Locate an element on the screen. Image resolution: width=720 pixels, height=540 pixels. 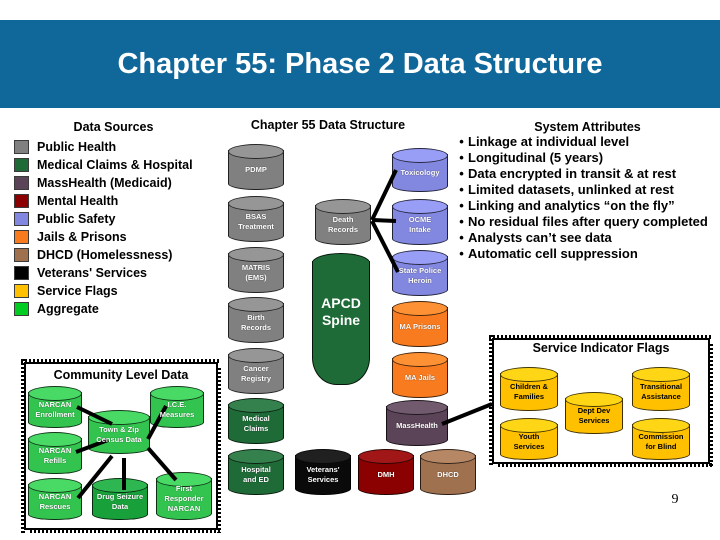
community-level-data-title: Community Level Data is located at coordinates (121, 375).